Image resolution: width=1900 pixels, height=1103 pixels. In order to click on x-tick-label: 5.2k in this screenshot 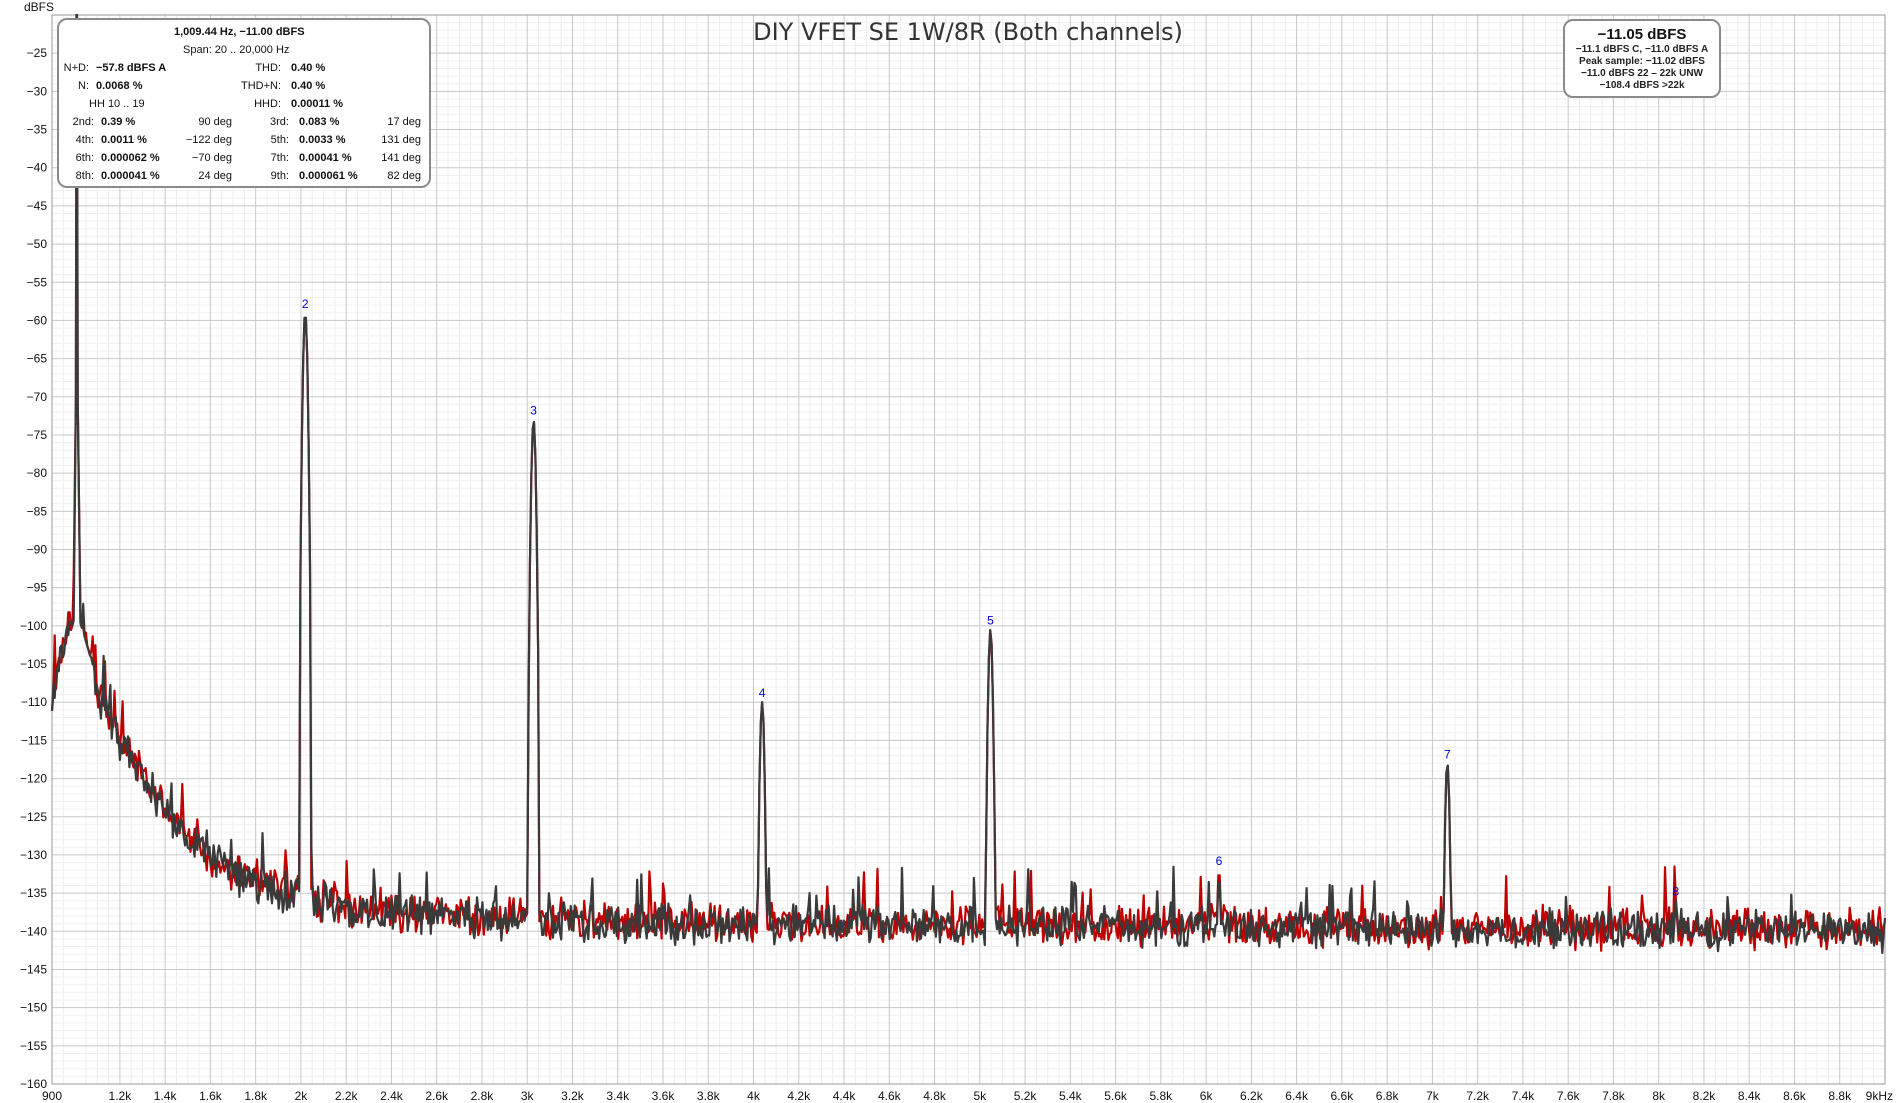, I will do `click(1026, 1096)`.